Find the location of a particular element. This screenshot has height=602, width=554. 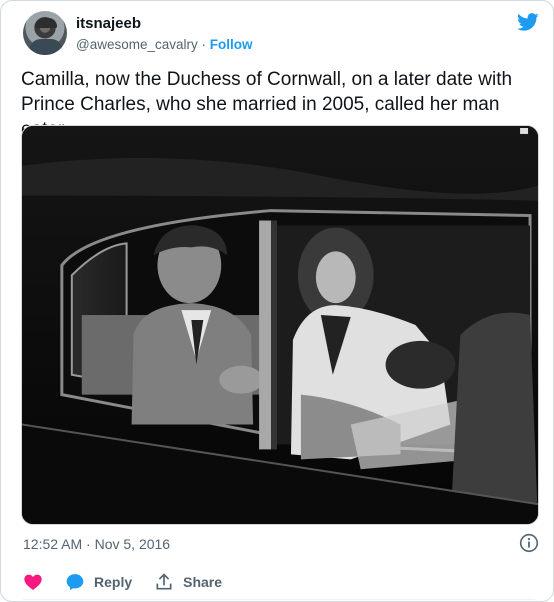

tweet-actions: Reply Share is located at coordinates (133, 582).